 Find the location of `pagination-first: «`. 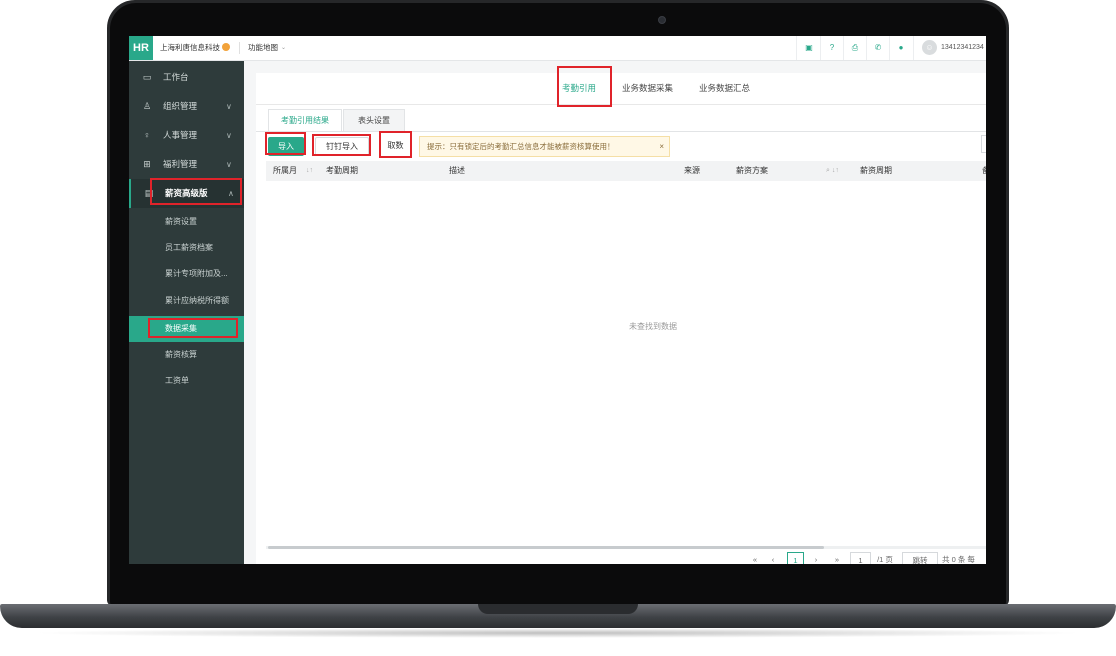

pagination-first: « is located at coordinates (755, 558).